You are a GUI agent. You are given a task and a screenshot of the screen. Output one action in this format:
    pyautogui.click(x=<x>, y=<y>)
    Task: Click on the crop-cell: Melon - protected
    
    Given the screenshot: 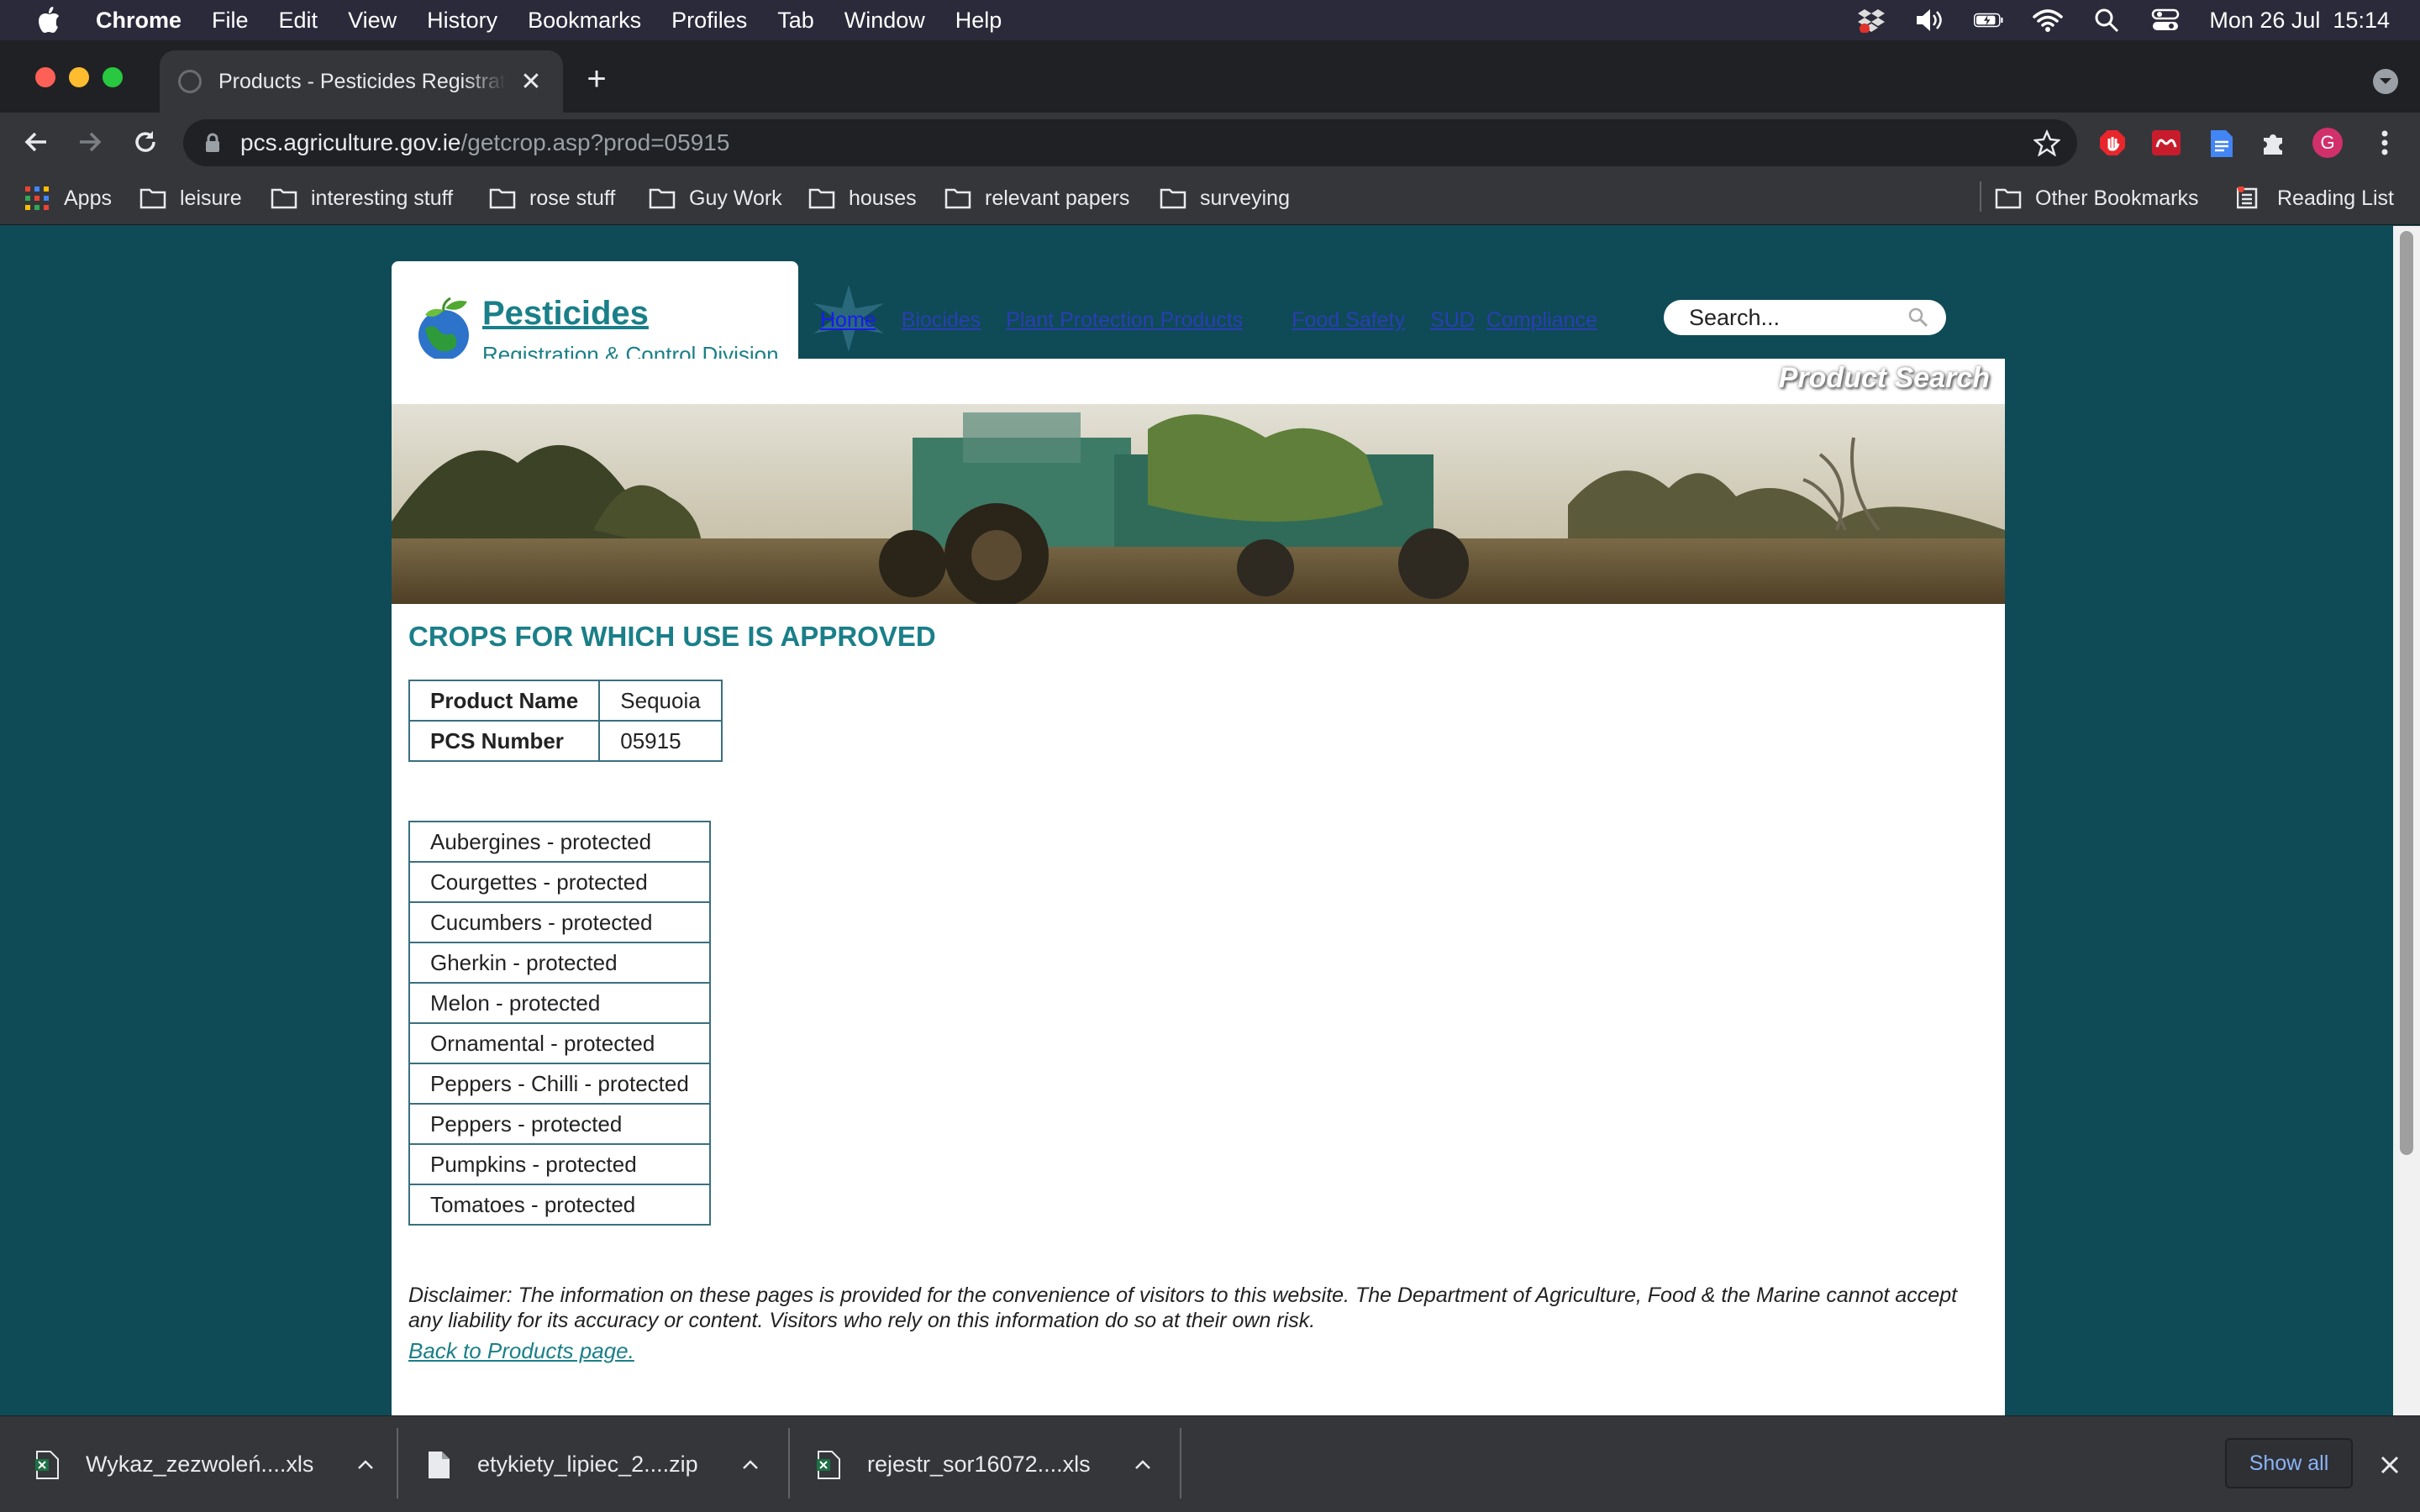 What is the action you would take?
    pyautogui.click(x=559, y=1003)
    